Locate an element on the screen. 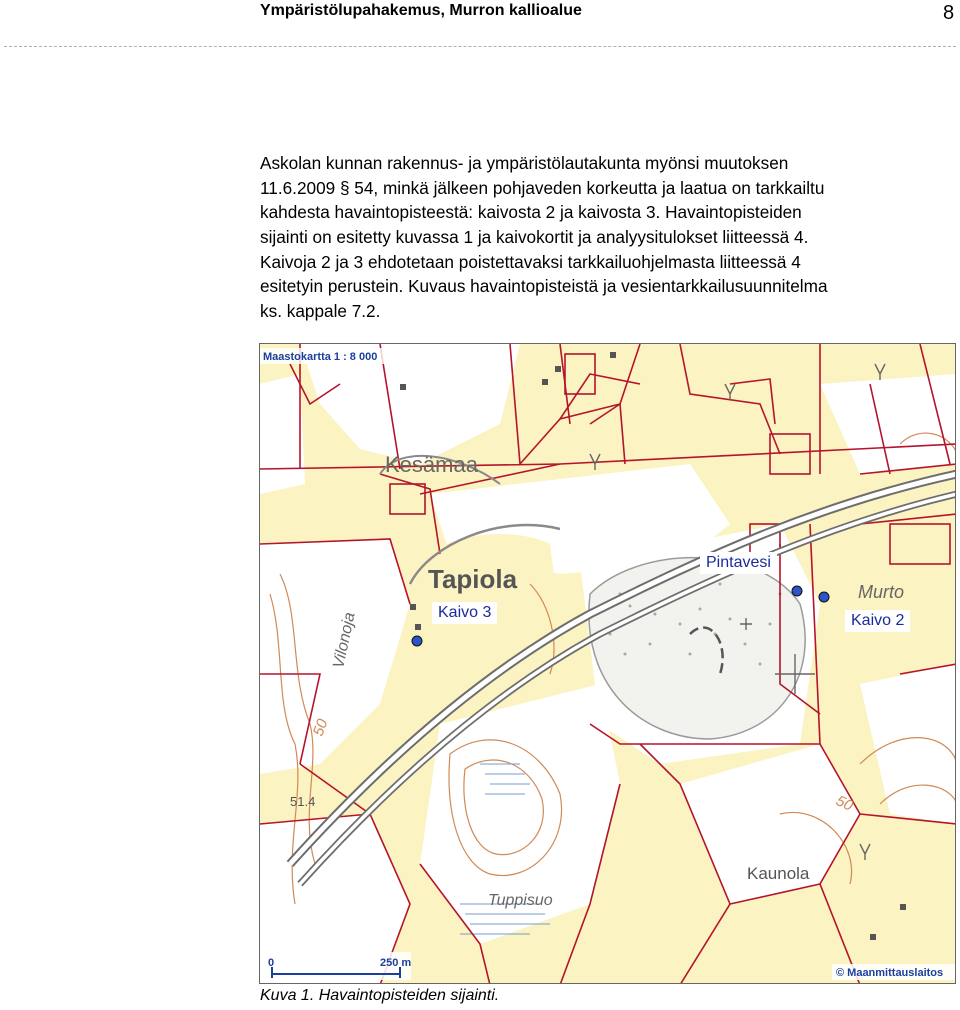 The width and height of the screenshot is (960, 1010). pintavesi-point is located at coordinates (797, 591).